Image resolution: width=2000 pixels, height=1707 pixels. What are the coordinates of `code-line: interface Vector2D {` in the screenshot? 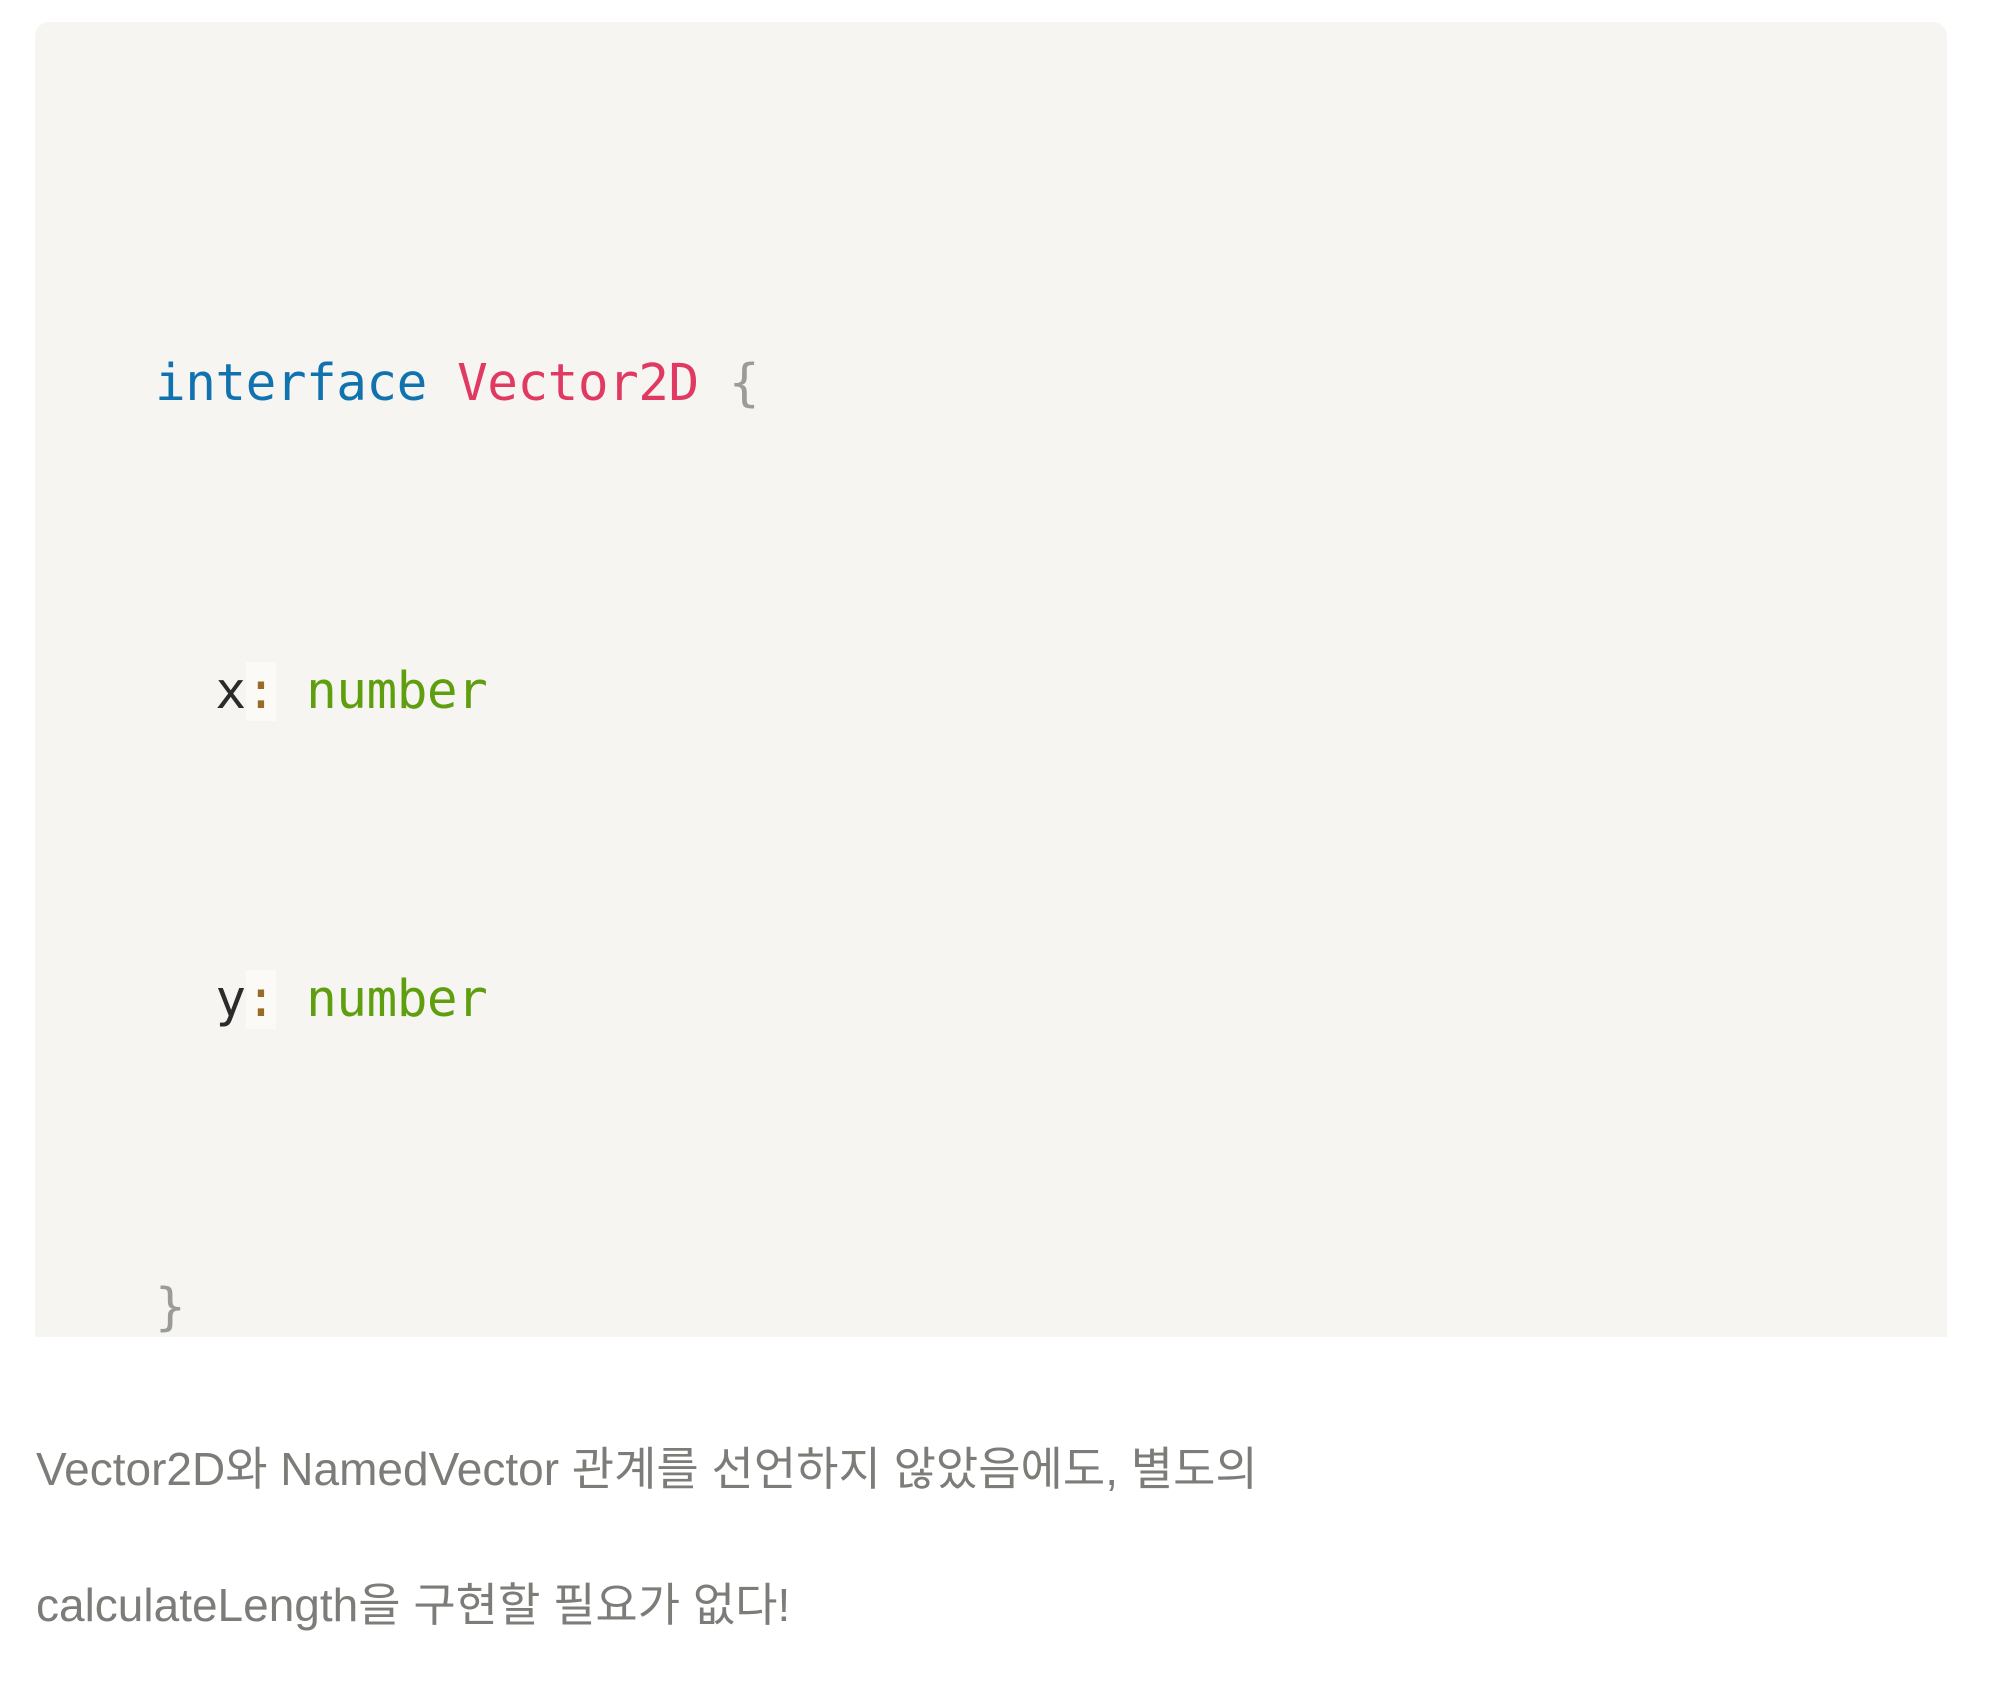 It's located at (910, 383).